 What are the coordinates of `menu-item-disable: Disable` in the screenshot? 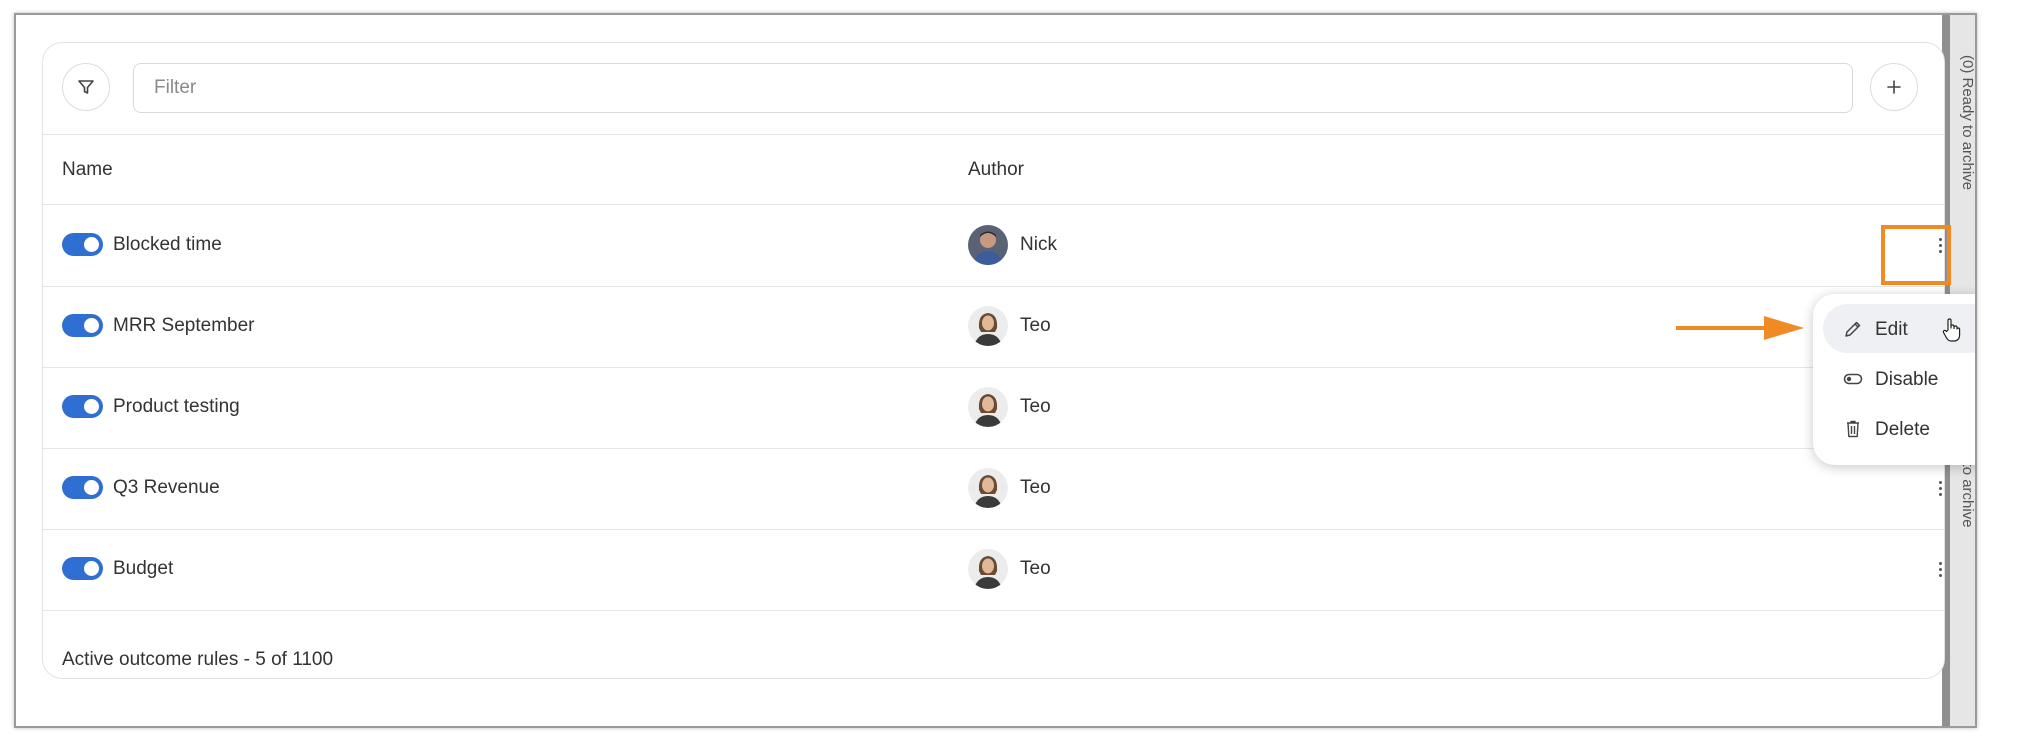 It's located at (1899, 378).